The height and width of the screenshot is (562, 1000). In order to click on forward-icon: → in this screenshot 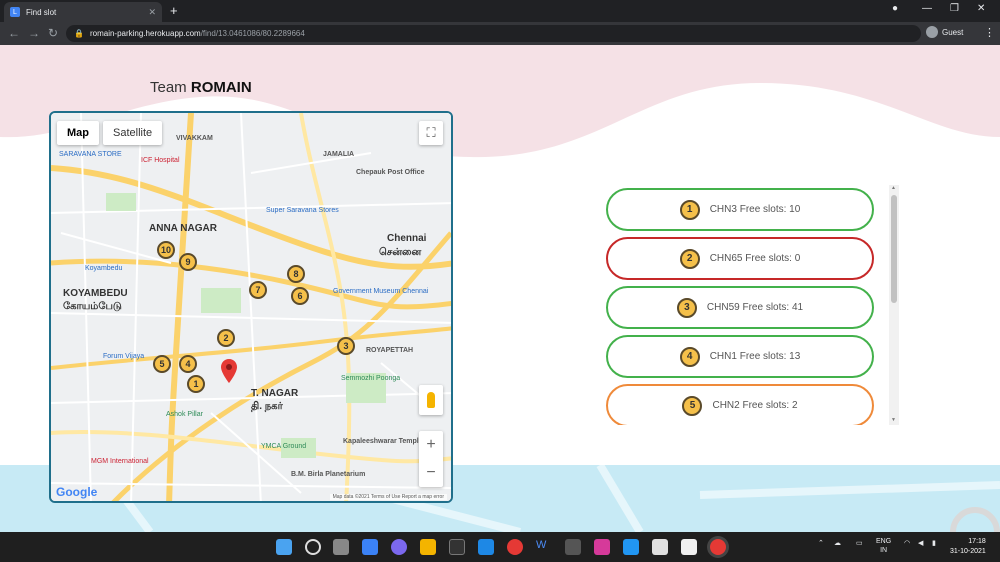, I will do `click(34, 33)`.